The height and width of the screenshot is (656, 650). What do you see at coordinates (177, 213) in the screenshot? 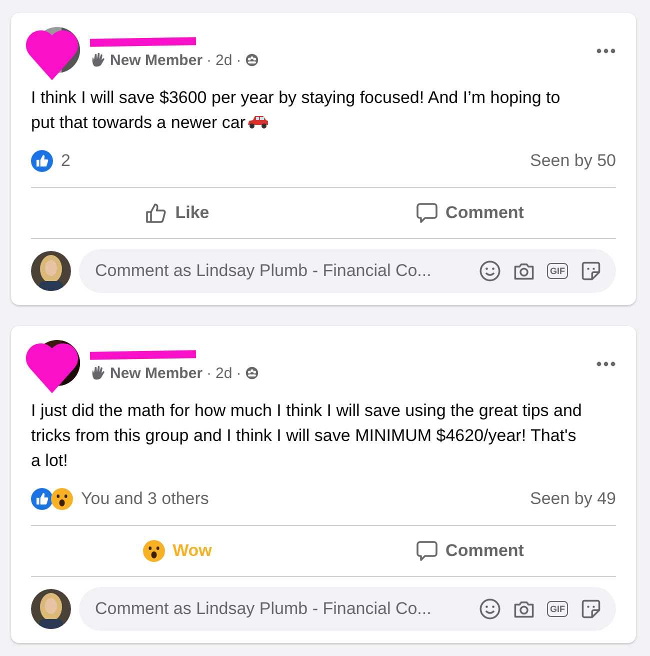
I see `action-button: Like` at bounding box center [177, 213].